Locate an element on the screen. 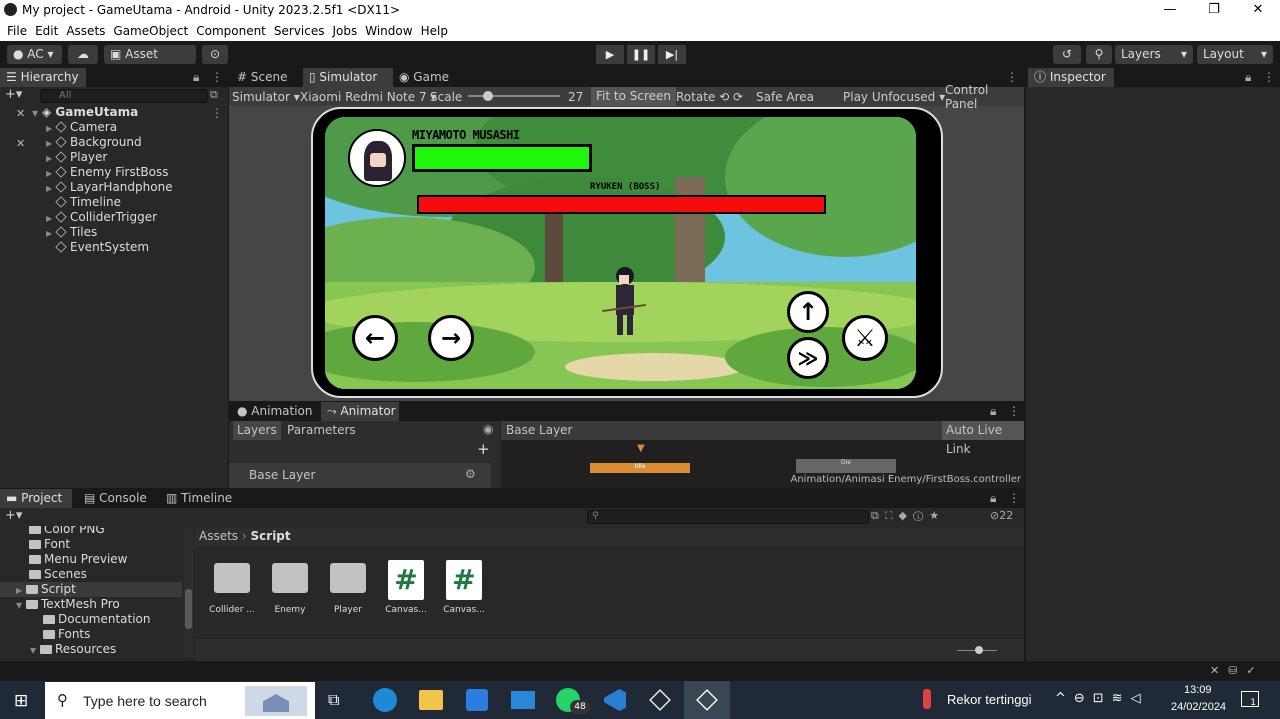  pick-icon: ✕ is located at coordinates (20, 143).